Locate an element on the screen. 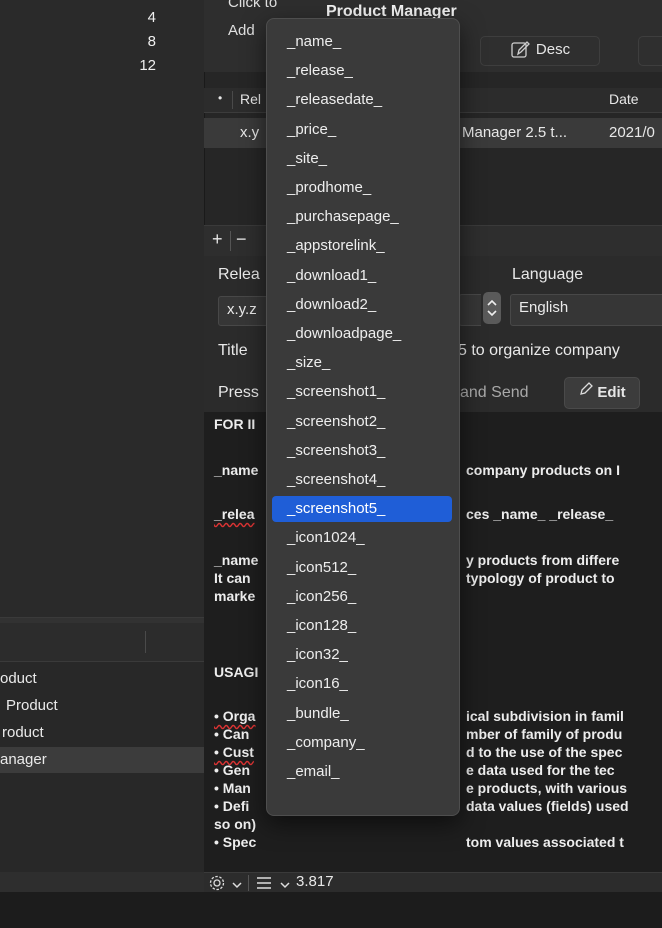  text-line: • Orga is located at coordinates (235, 716).